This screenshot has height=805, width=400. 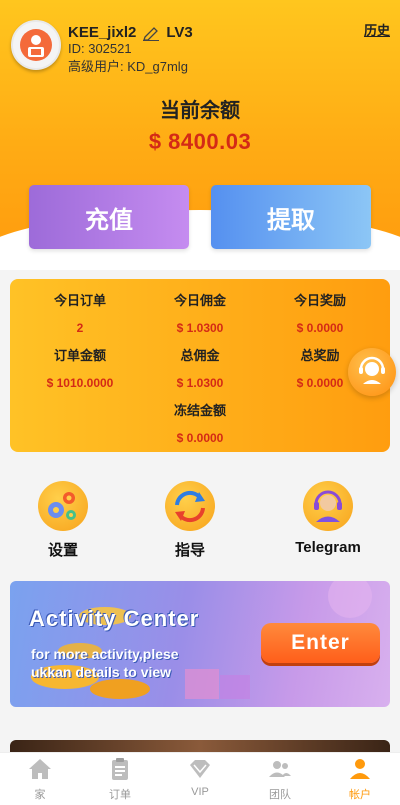 I want to click on banner-subtitle: for more activity,plese, so click(x=105, y=654).